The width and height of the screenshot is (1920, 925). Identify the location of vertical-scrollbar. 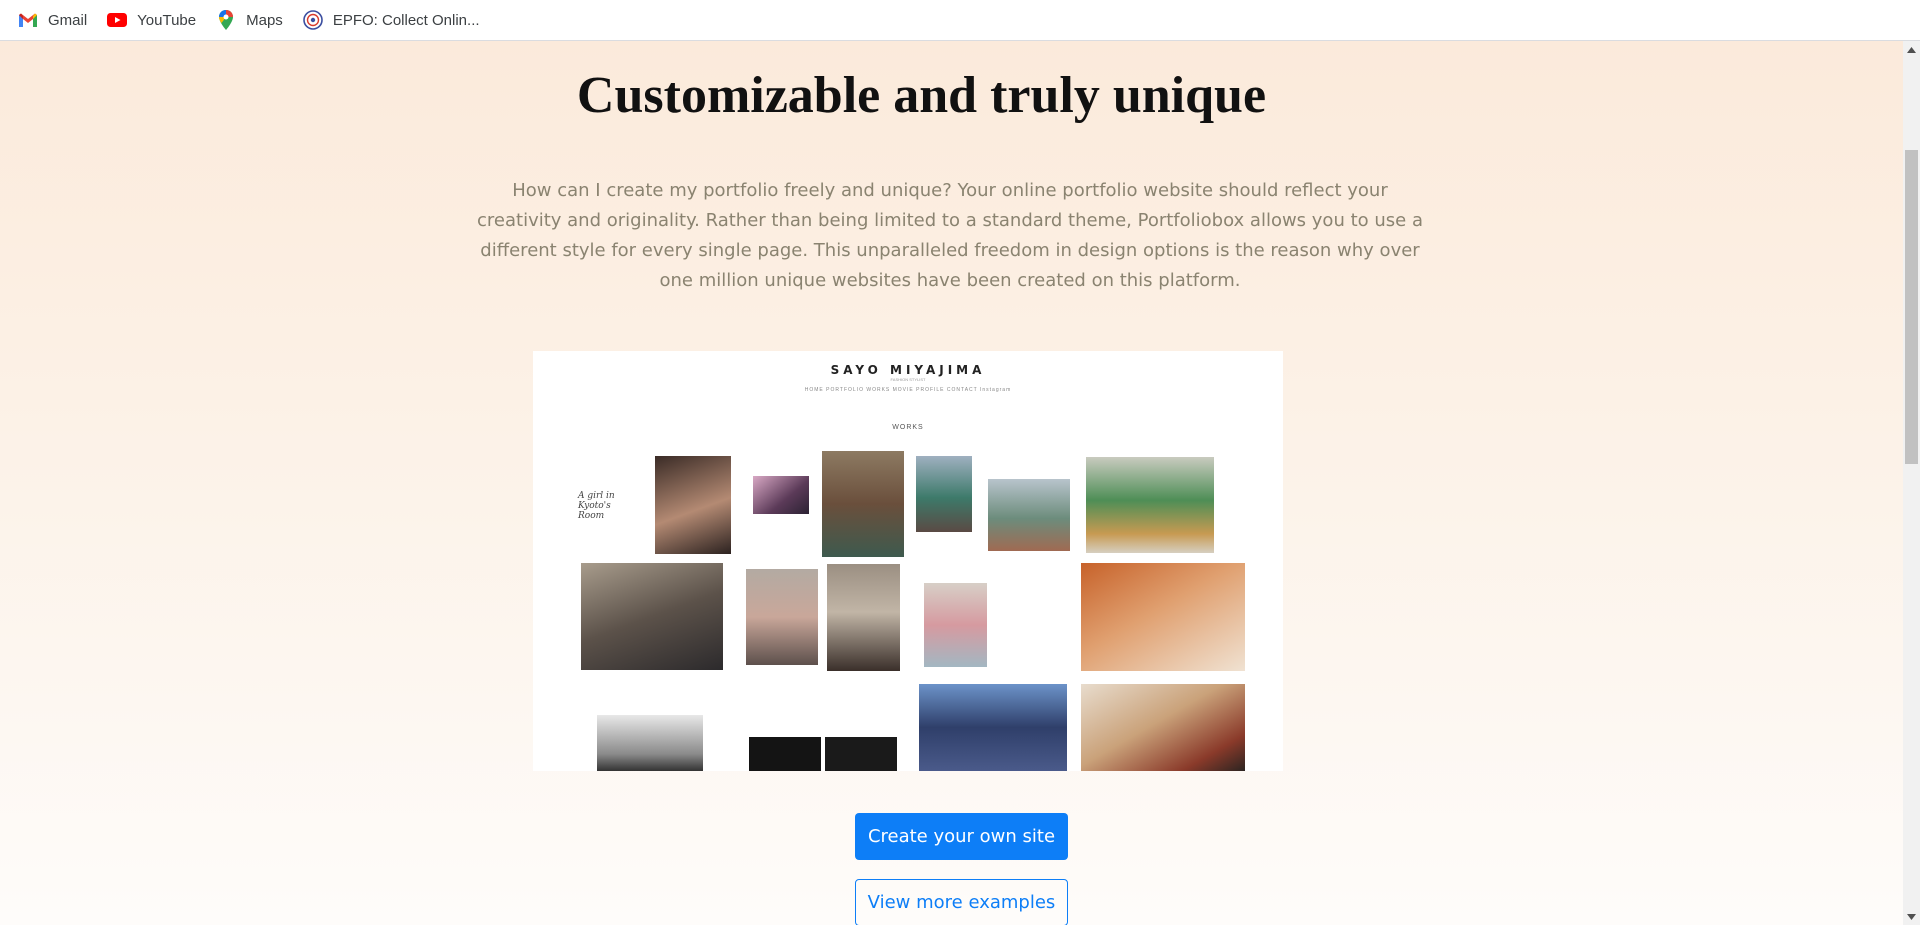
(1911, 483).